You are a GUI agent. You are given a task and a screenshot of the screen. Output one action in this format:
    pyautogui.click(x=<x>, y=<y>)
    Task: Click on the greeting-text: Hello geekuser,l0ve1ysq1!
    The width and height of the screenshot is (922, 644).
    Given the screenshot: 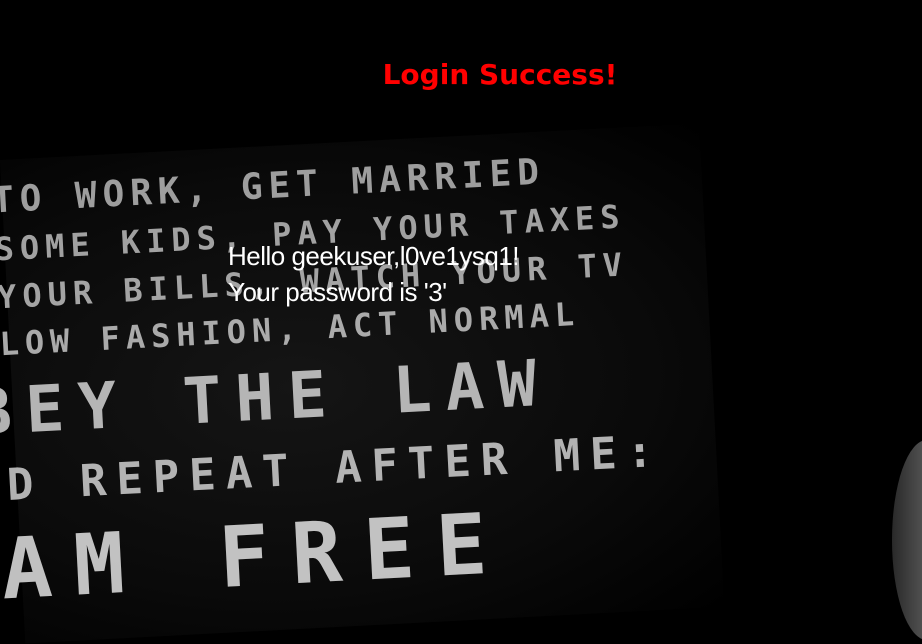 What is the action you would take?
    pyautogui.click(x=374, y=256)
    